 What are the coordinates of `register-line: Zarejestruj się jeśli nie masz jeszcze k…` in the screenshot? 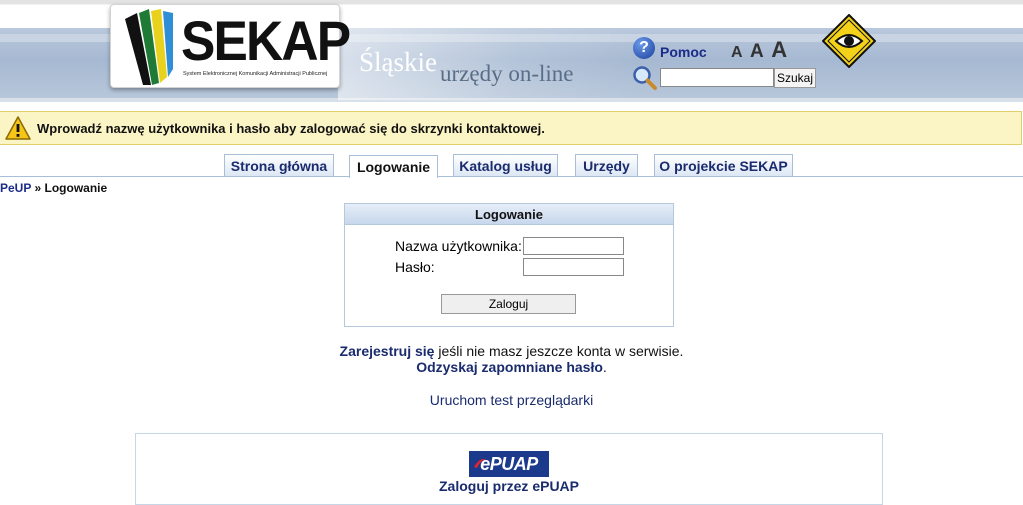 It's located at (511, 351).